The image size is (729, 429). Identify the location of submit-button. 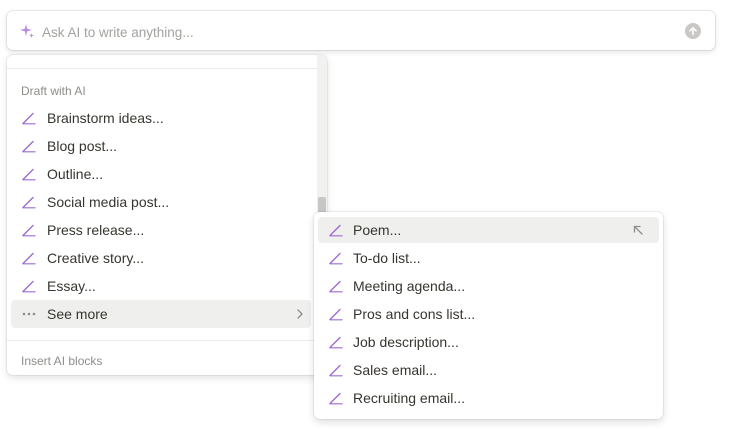
(693, 31).